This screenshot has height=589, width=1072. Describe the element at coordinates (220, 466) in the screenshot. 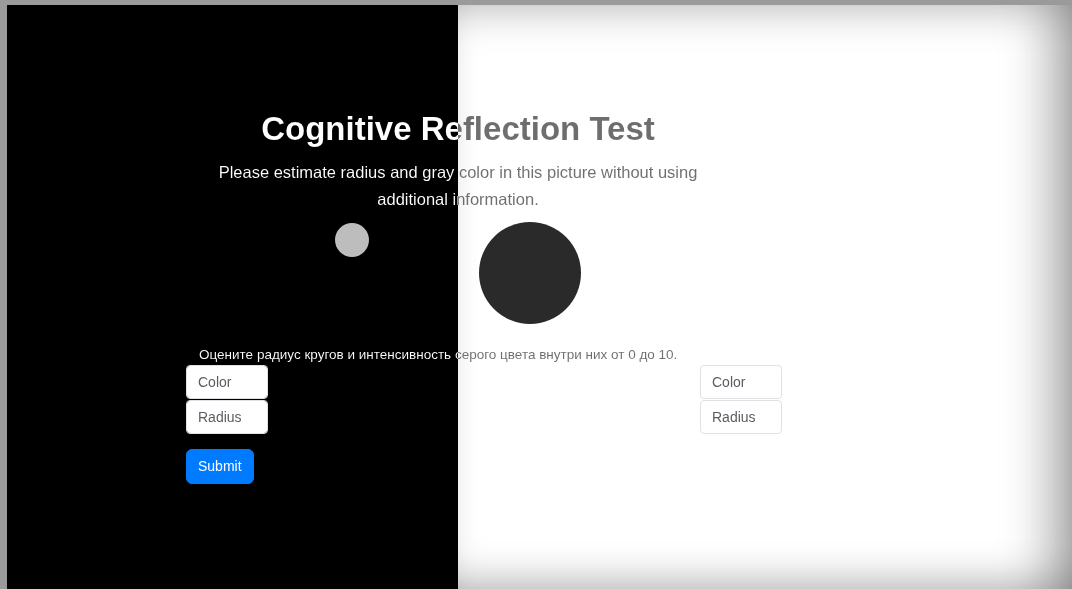

I see `submit-button: Submit` at that location.